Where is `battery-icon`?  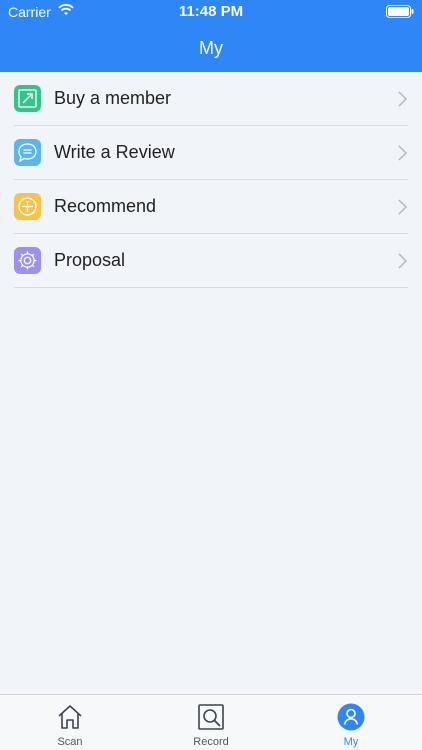
battery-icon is located at coordinates (400, 11).